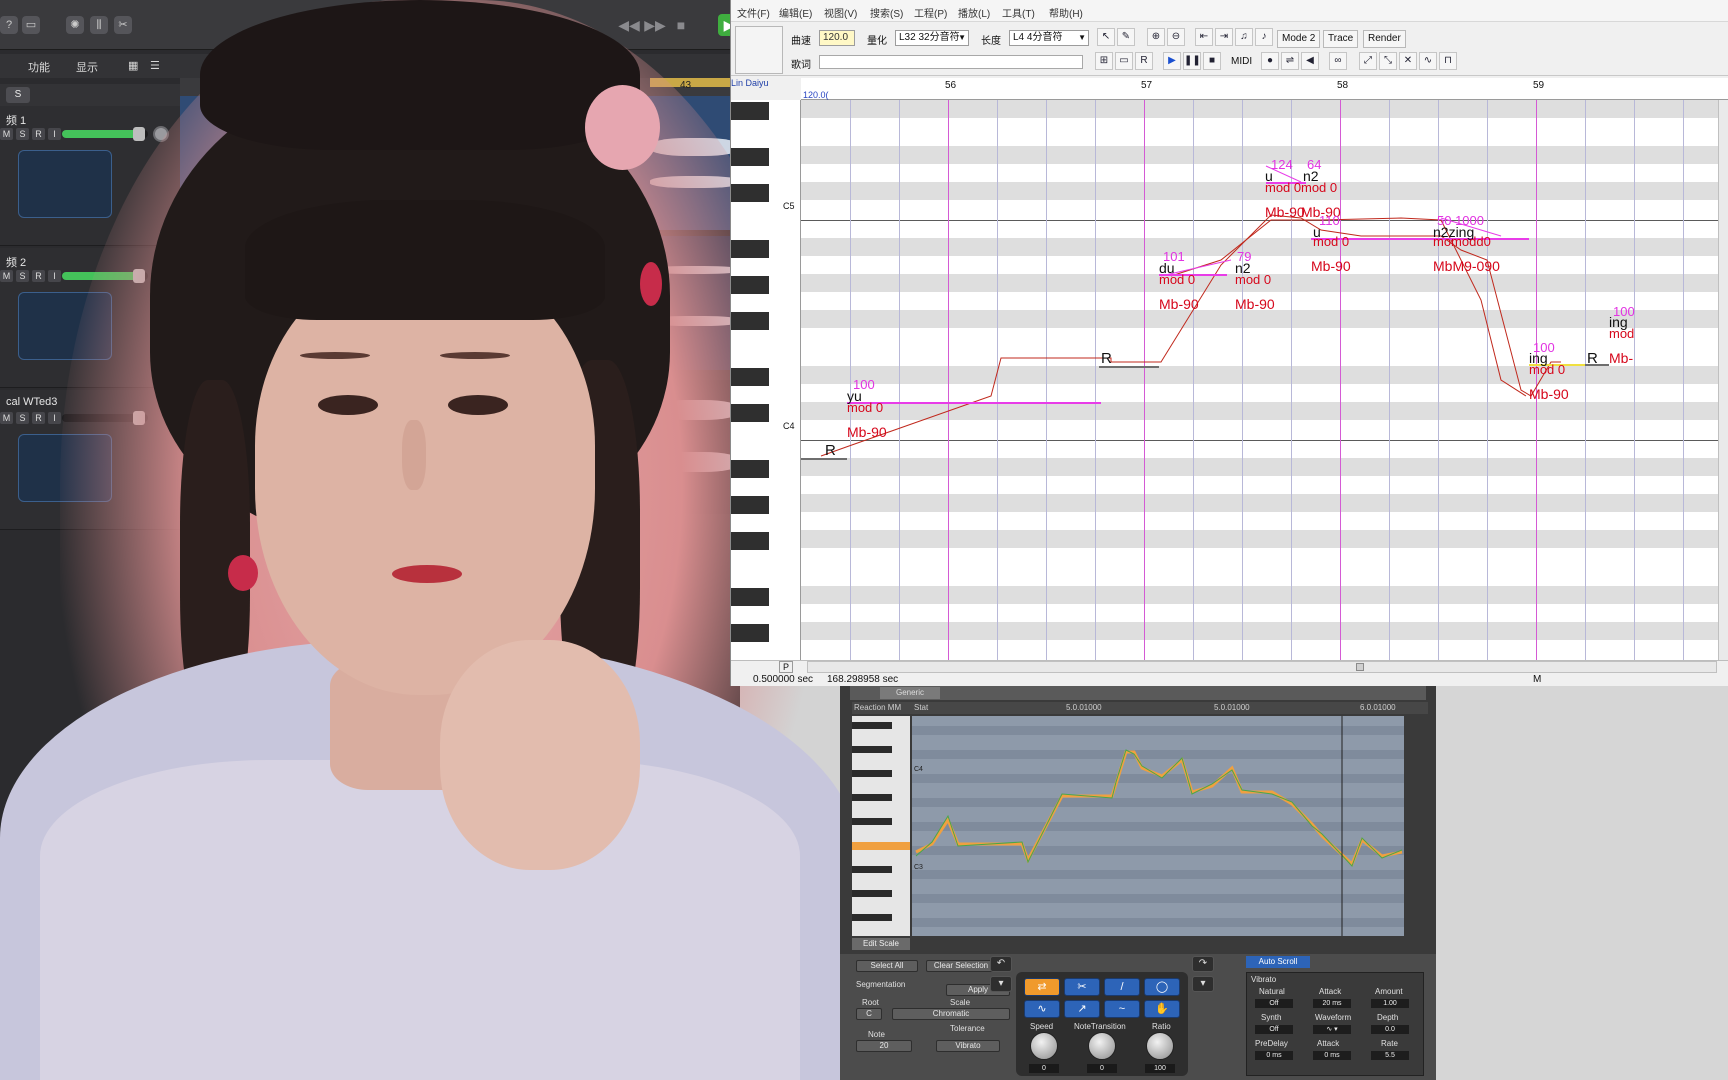 The height and width of the screenshot is (1080, 1728). I want to click on insert-note-icon: ⊞, so click(1104, 61).